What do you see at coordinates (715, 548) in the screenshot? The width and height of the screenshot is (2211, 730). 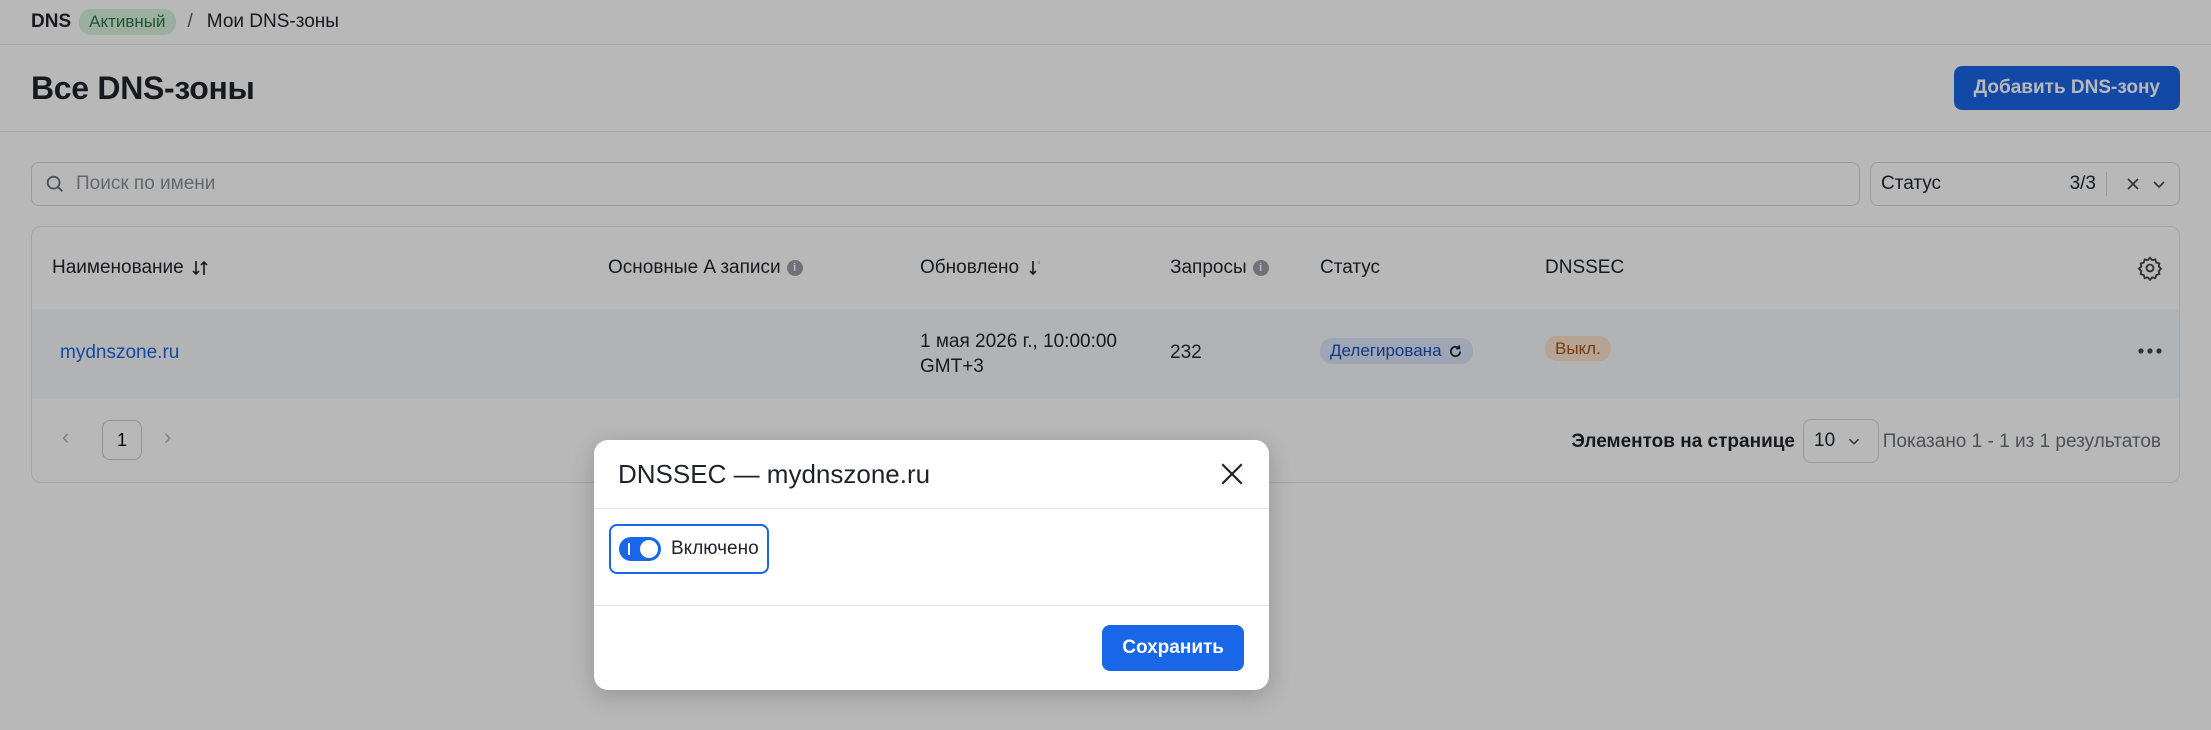 I see `toggle-label: Включено` at bounding box center [715, 548].